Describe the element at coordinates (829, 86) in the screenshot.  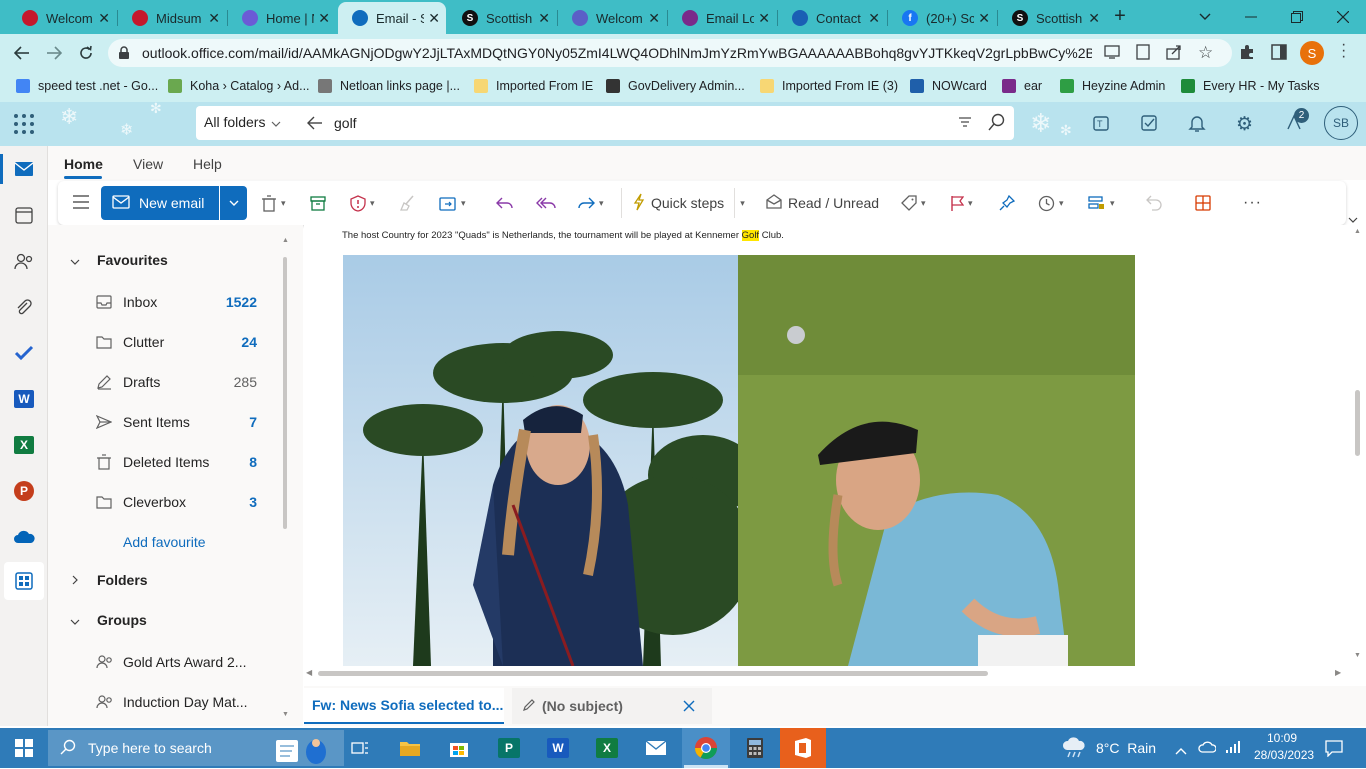
I see `bookmark-item: Imported From IE (3)` at that location.